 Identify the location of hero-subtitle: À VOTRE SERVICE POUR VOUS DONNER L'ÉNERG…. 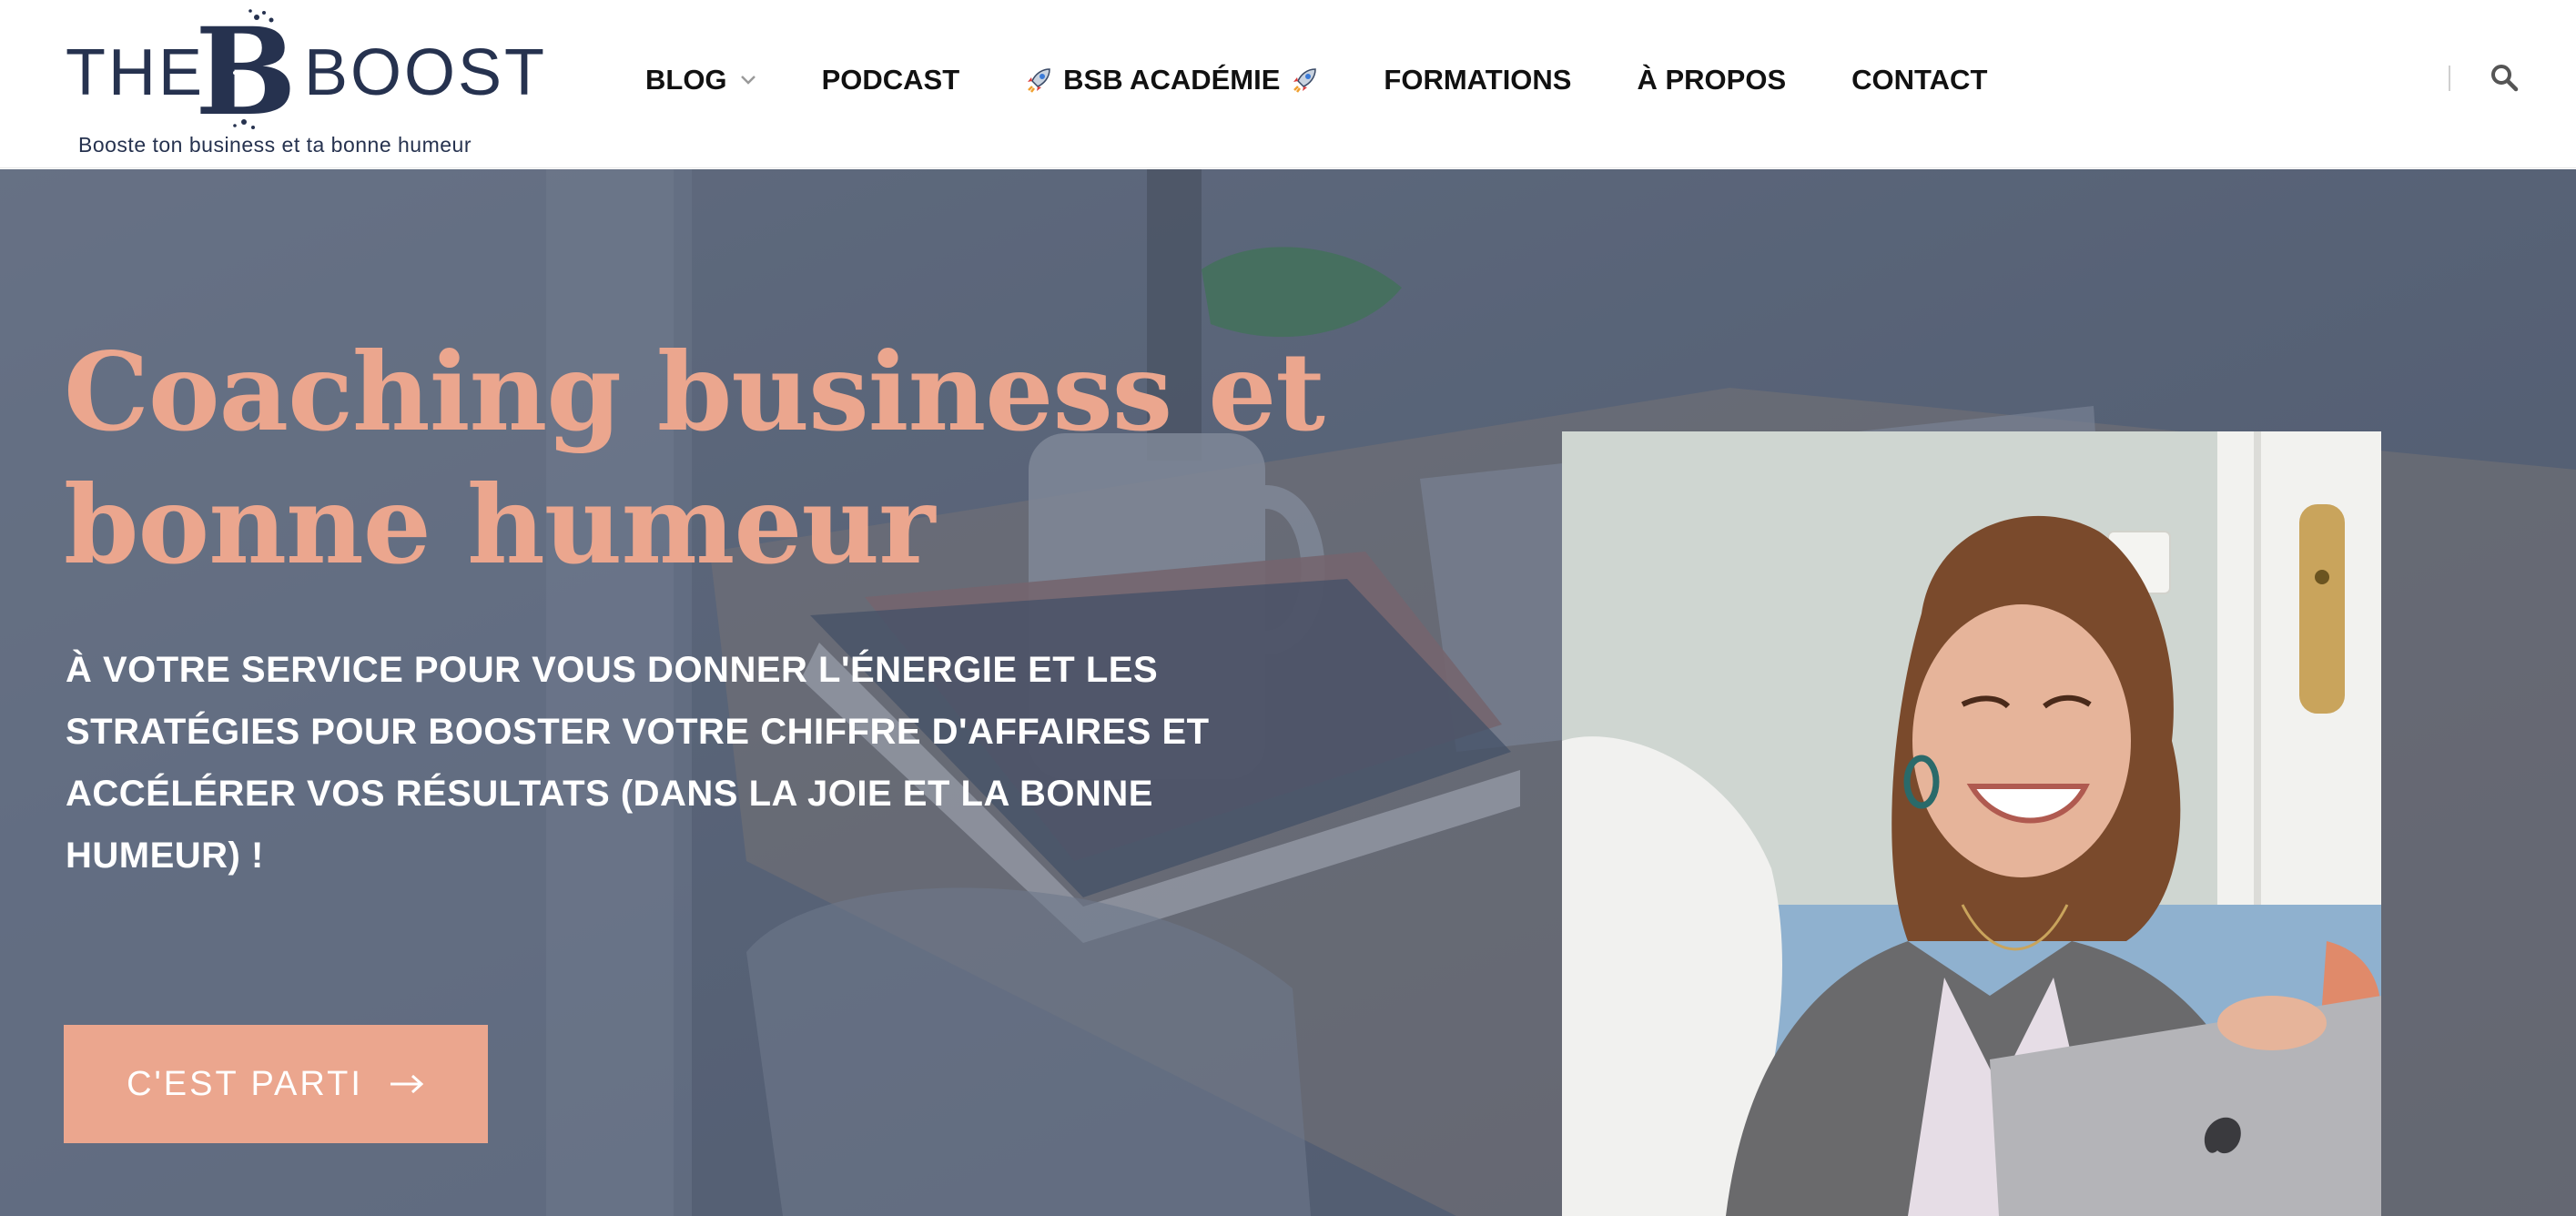
(638, 763).